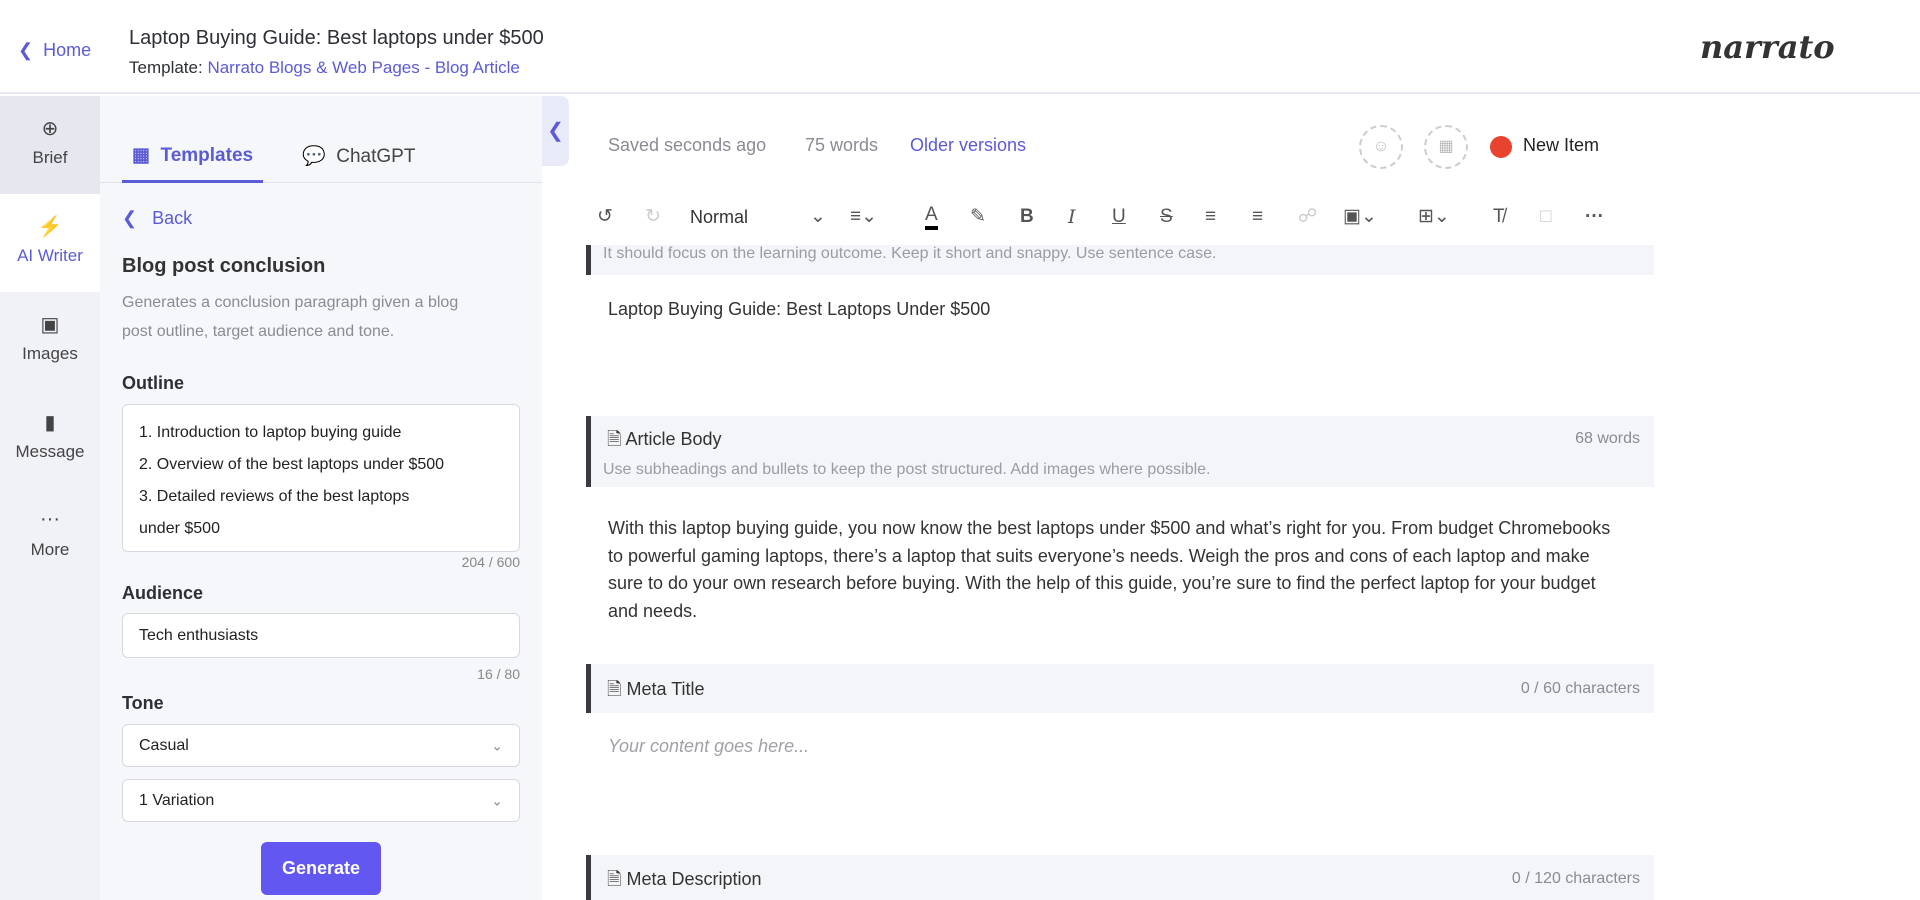 The image size is (1920, 900). I want to click on back-label: Back, so click(172, 218).